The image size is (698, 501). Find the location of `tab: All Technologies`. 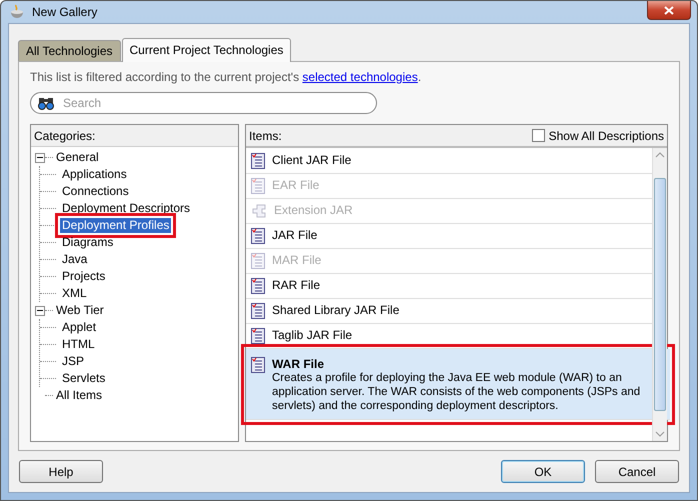

tab: All Technologies is located at coordinates (69, 50).